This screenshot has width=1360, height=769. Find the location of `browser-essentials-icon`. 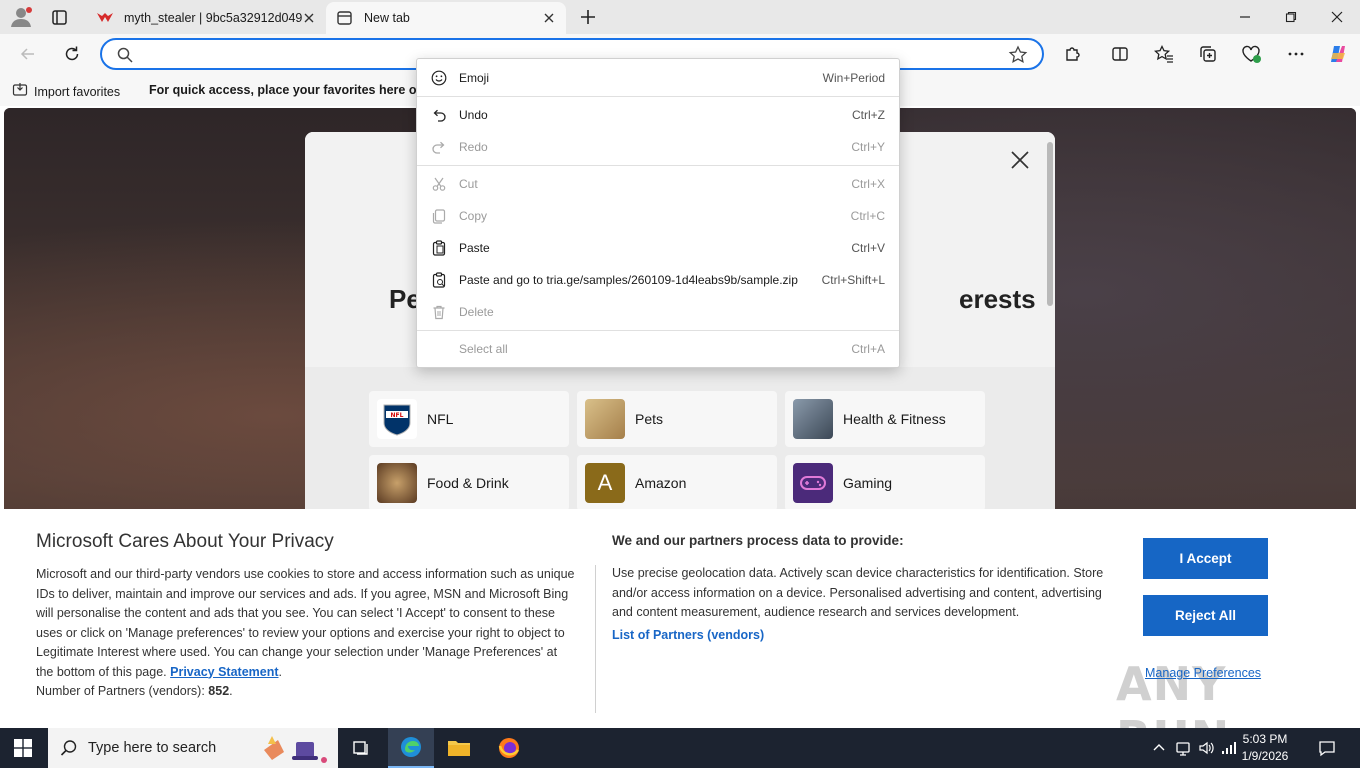

browser-essentials-icon is located at coordinates (1252, 54).